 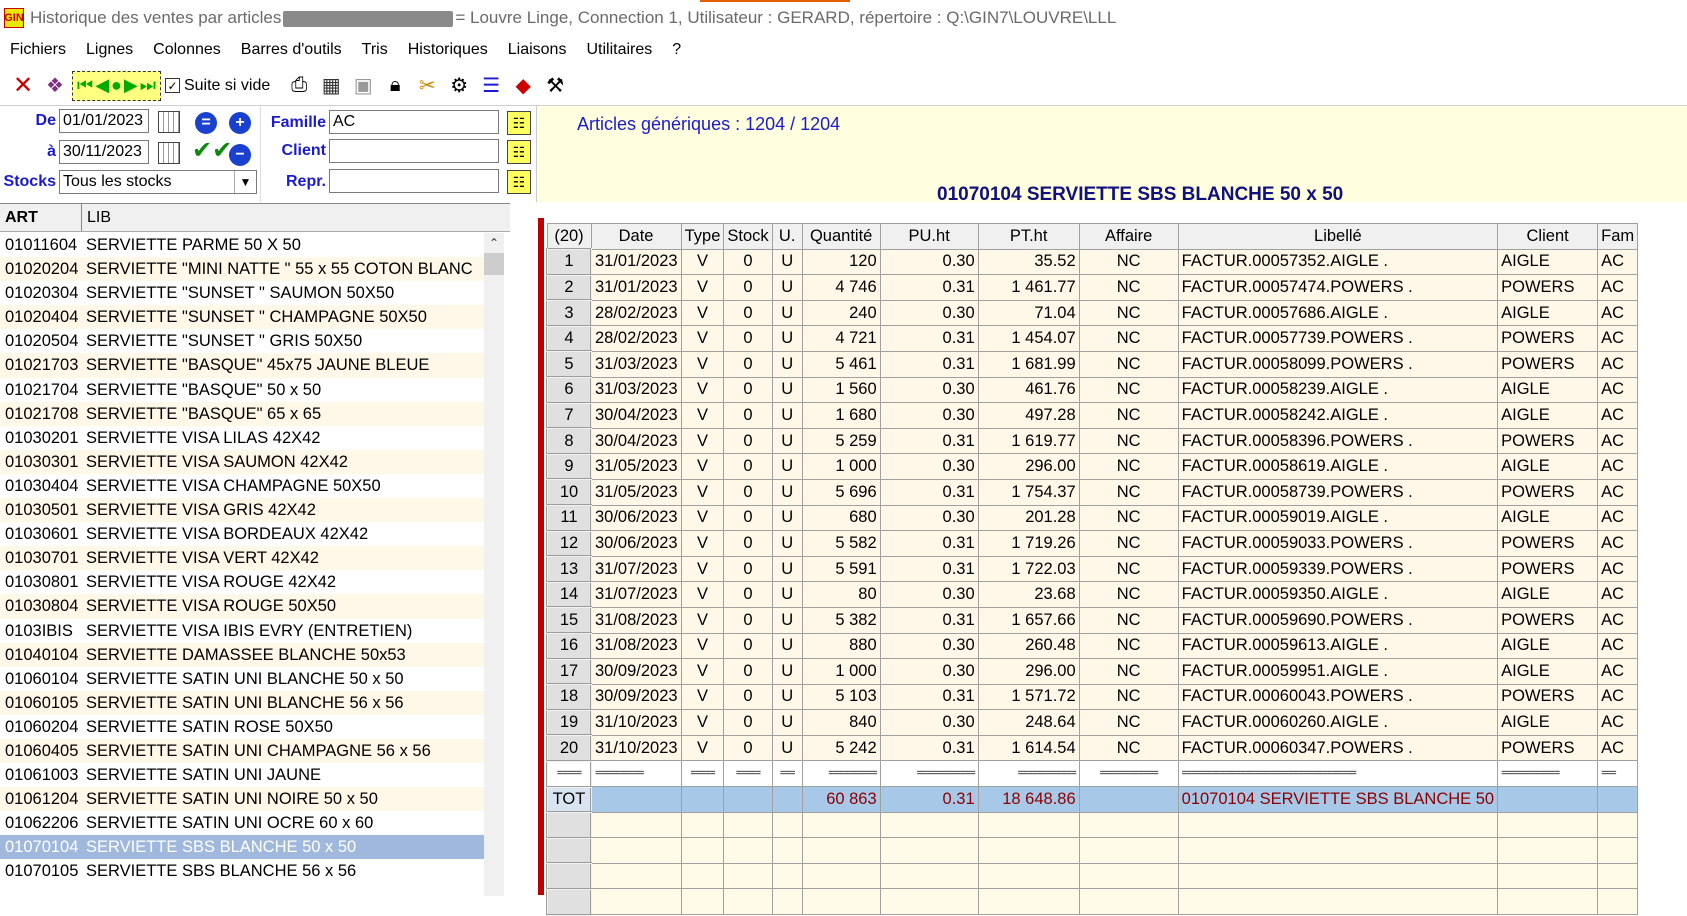 What do you see at coordinates (242, 727) in the screenshot?
I see `list-item: 01060204 SERVIETTE SATIN ROSE 50X50` at bounding box center [242, 727].